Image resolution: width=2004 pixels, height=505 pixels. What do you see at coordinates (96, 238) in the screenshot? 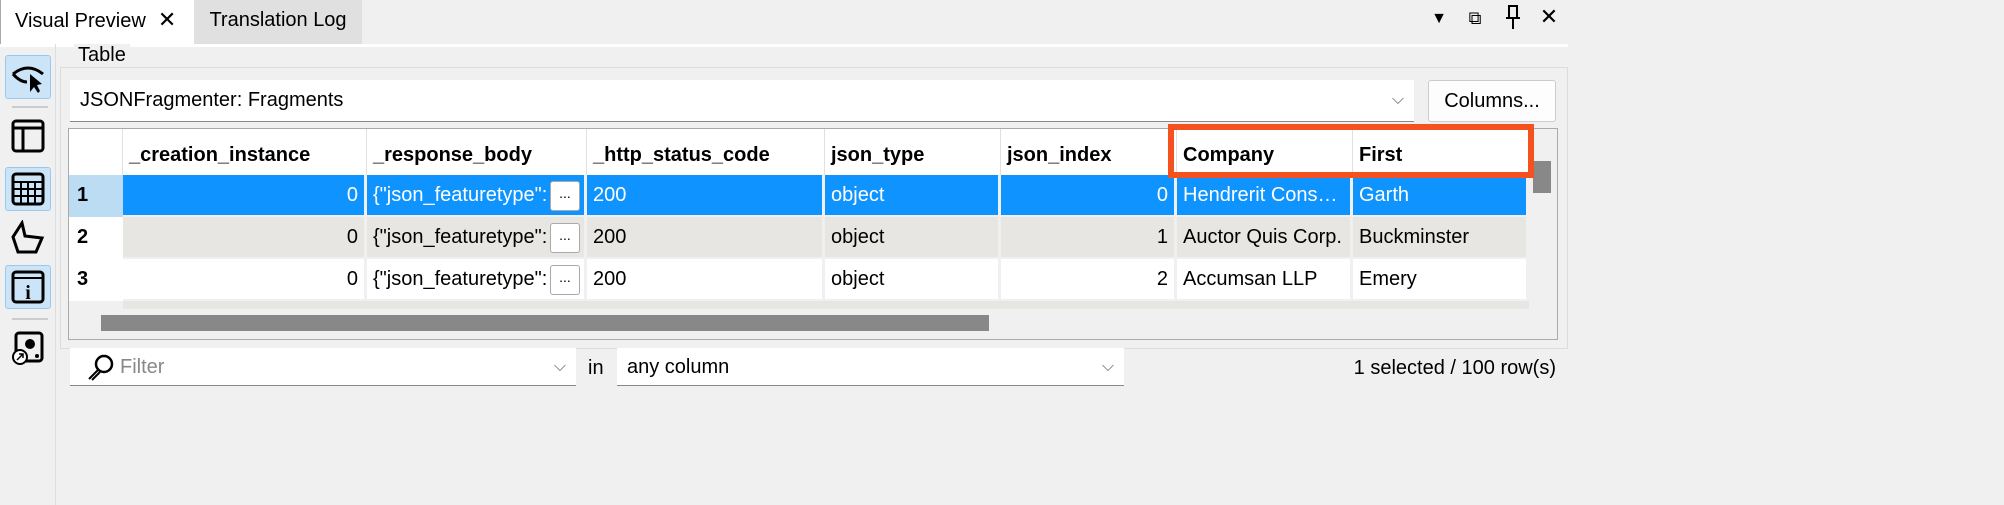
I see `row-number: 2` at bounding box center [96, 238].